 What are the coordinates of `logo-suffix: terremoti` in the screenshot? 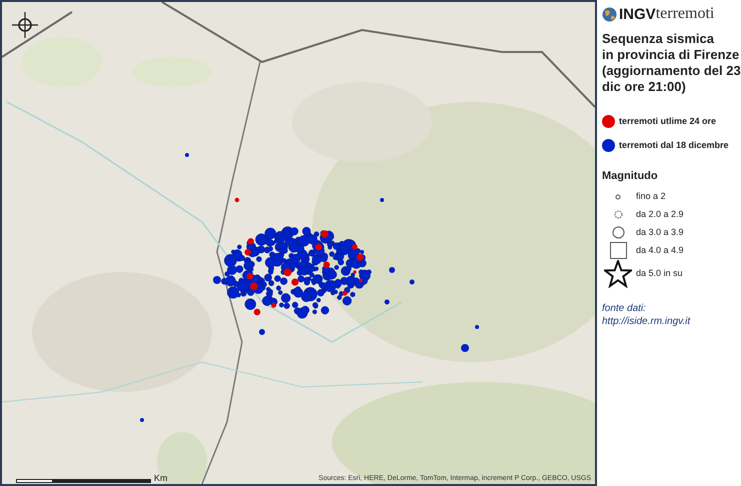 It's located at (685, 14).